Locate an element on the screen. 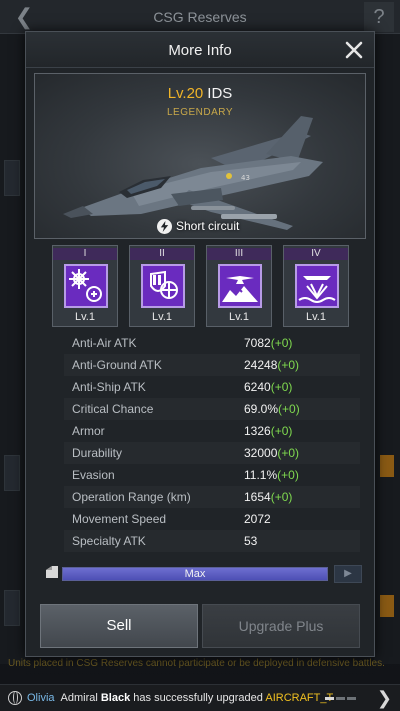 This screenshot has width=400, height=711. mod-slot-number: IV is located at coordinates (316, 254).